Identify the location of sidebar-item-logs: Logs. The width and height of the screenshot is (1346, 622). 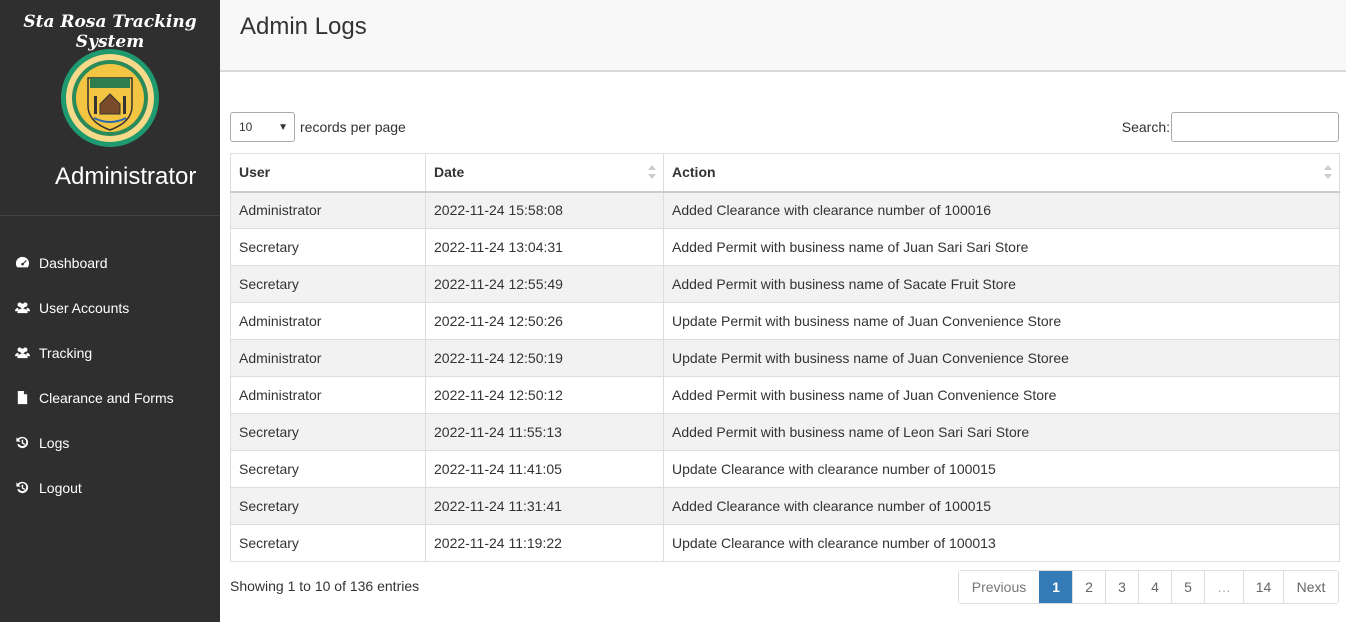
(110, 442).